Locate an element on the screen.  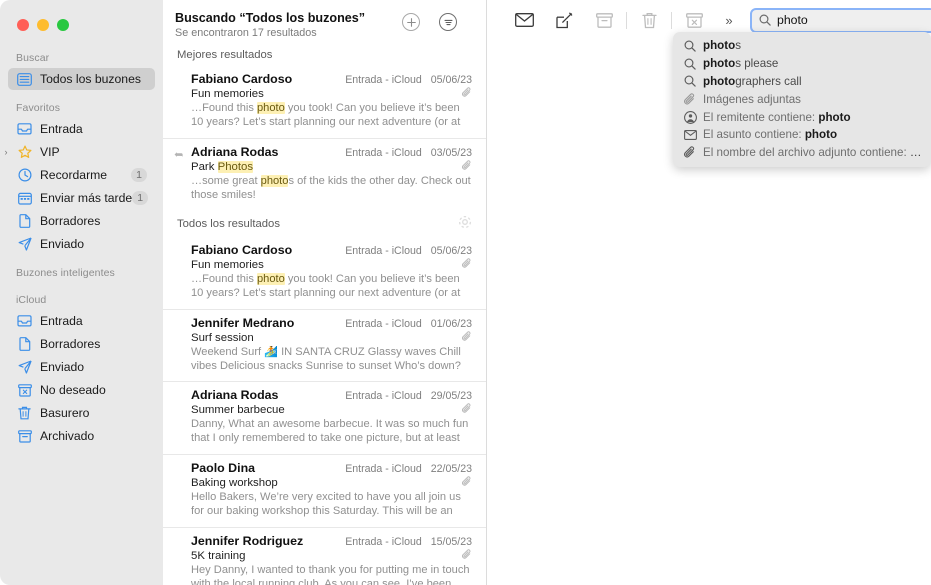
message-subject-text: 5K training is located at coordinates (218, 556).